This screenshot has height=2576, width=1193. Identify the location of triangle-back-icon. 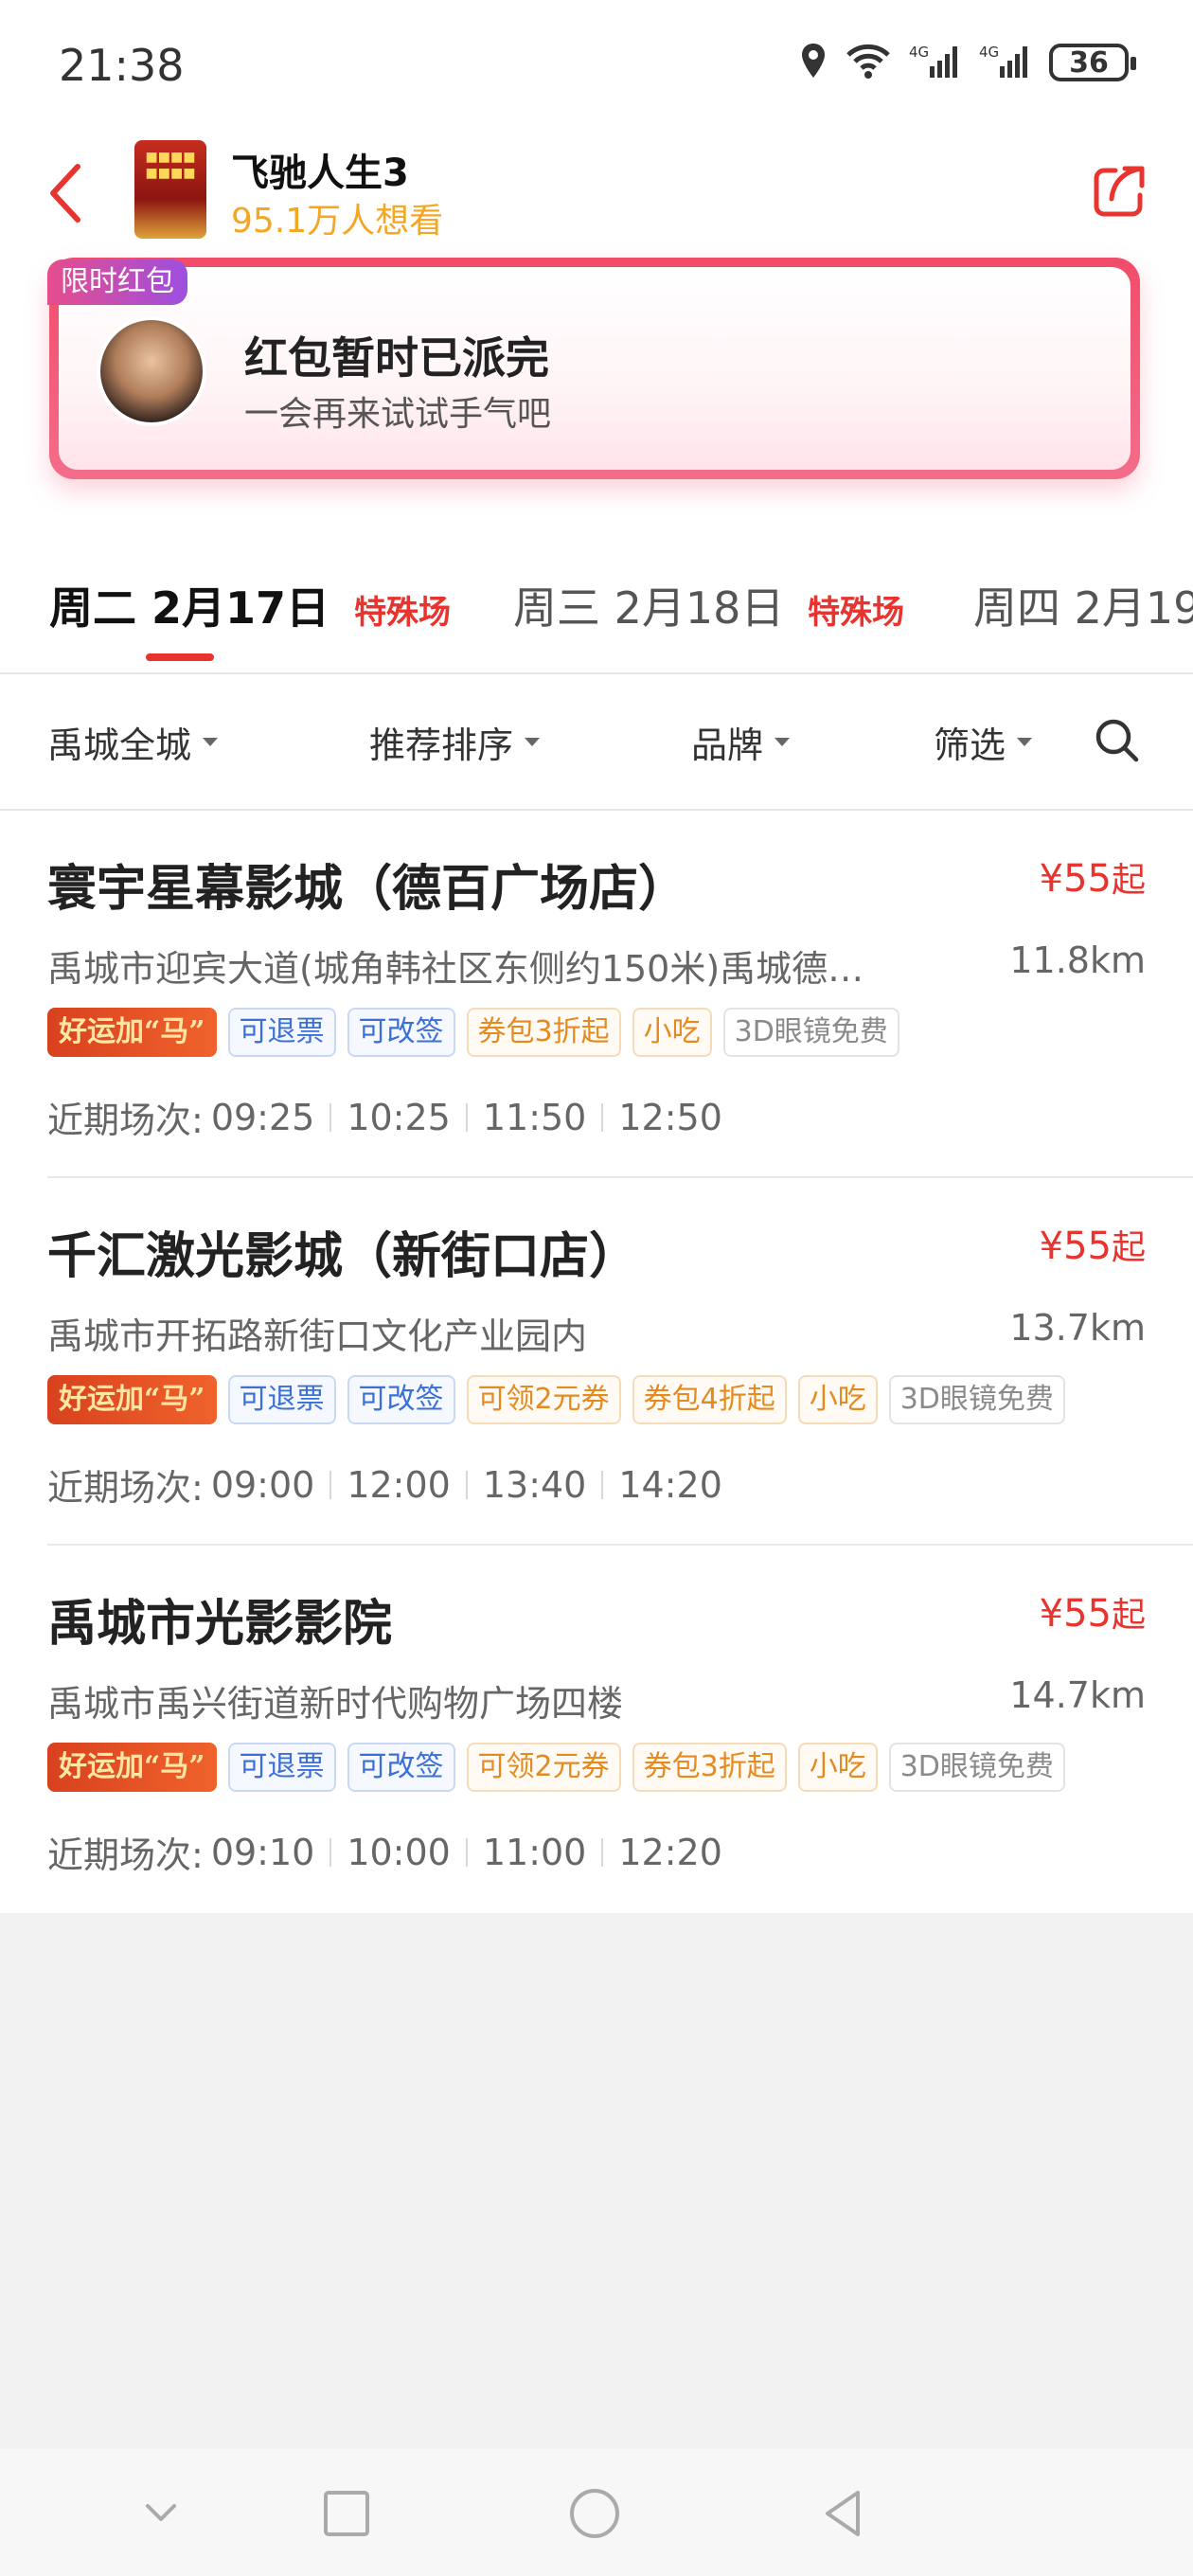
(843, 2513).